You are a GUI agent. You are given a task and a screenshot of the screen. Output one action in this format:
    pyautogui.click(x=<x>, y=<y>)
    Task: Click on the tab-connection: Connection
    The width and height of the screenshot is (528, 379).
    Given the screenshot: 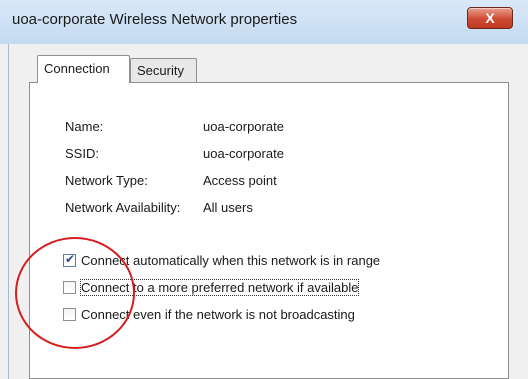 What is the action you would take?
    pyautogui.click(x=83, y=69)
    